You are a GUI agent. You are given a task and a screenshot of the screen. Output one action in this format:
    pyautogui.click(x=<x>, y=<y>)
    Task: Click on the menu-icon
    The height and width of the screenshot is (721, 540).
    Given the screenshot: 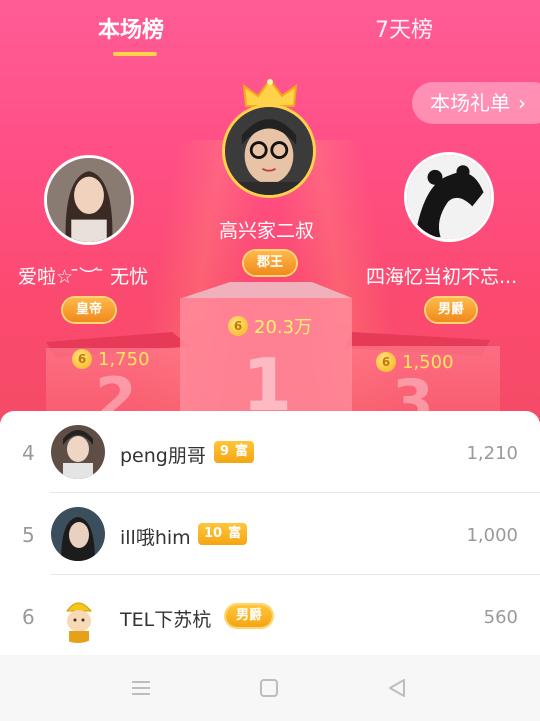 What is the action you would take?
    pyautogui.click(x=141, y=688)
    